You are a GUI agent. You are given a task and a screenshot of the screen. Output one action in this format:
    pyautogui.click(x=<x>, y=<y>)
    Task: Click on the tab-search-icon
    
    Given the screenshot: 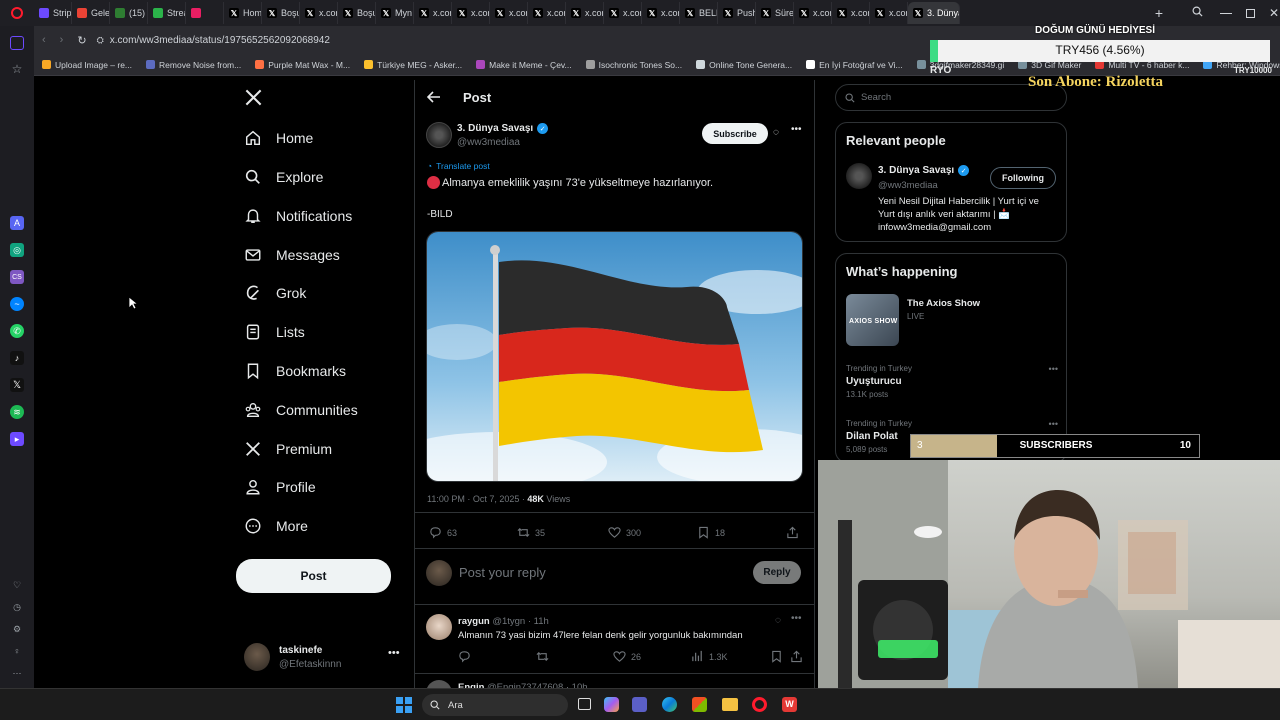 What is the action you would take?
    pyautogui.click(x=1199, y=13)
    